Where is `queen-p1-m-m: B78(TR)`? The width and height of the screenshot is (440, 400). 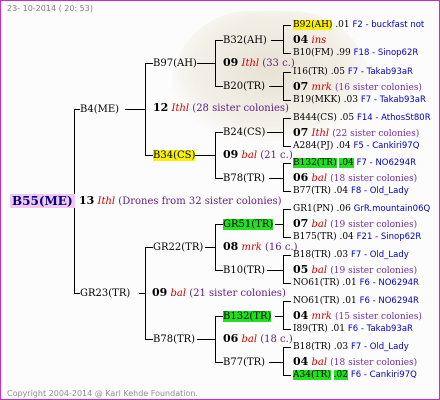 queen-p1-m-m: B78(TR) is located at coordinates (244, 178).